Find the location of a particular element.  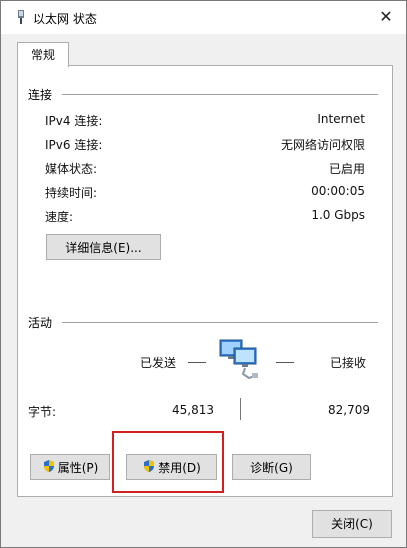

connection-divider is located at coordinates (220, 94).